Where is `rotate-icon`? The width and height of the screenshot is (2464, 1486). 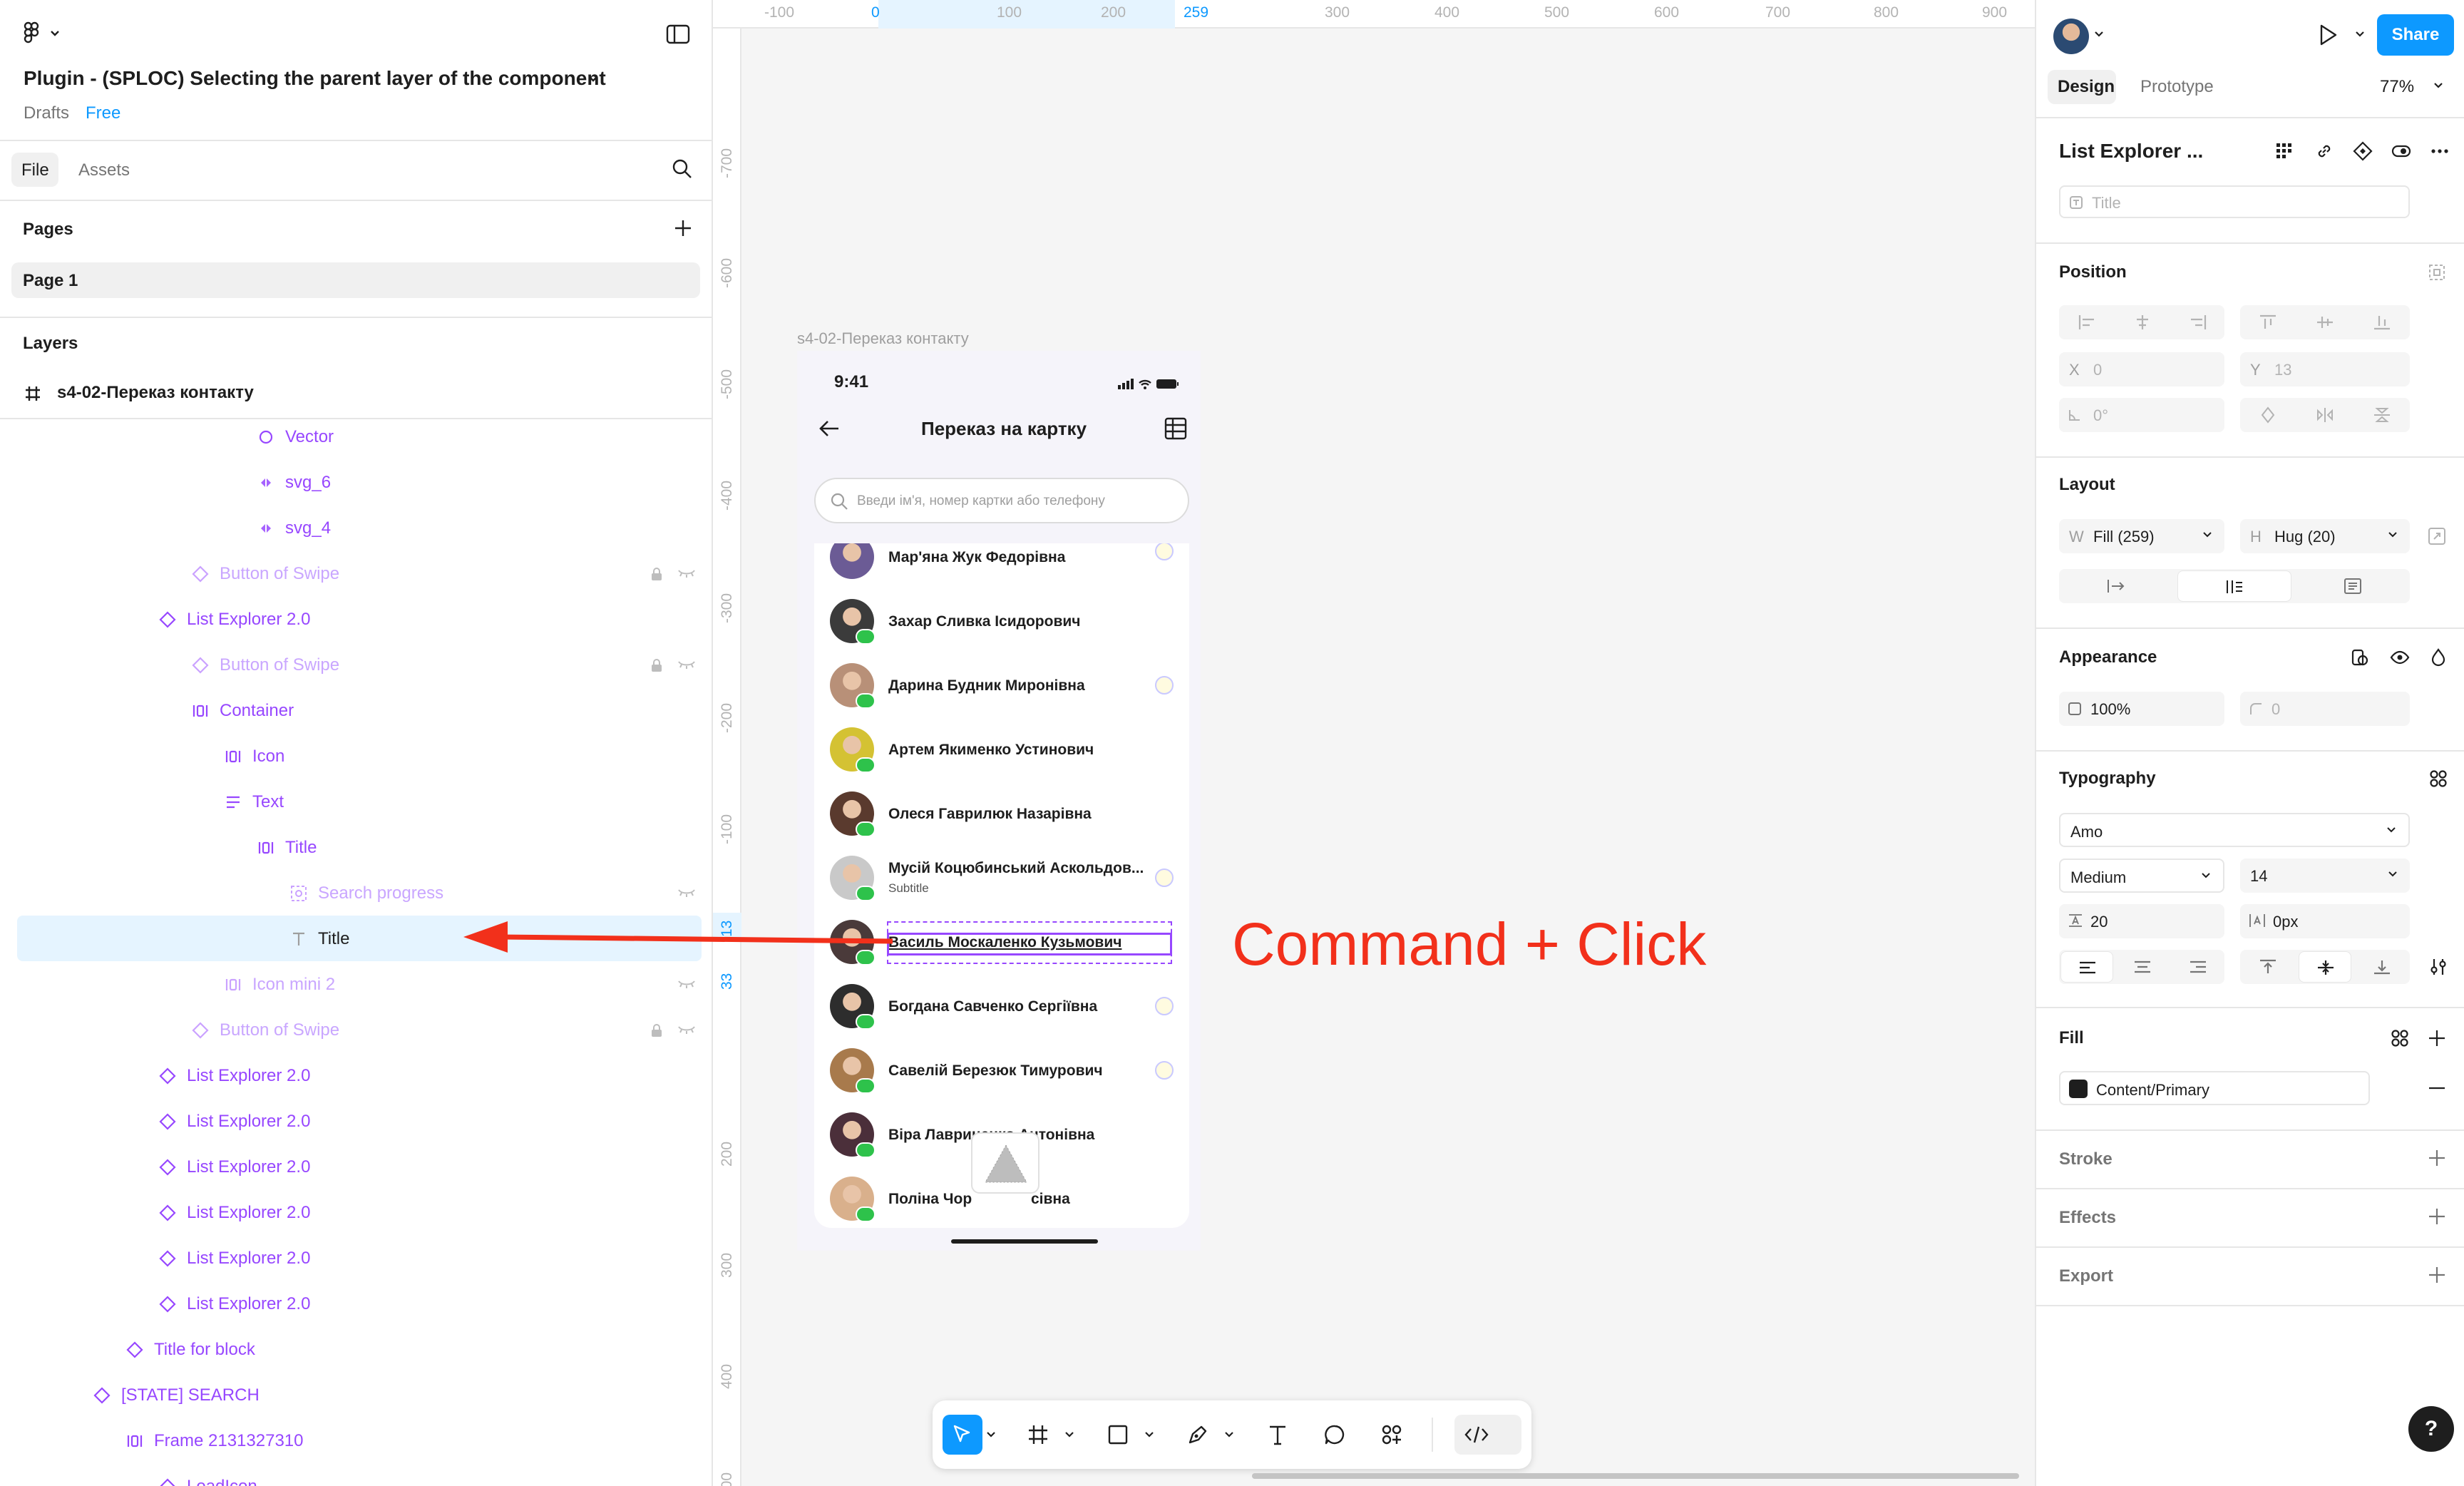 rotate-icon is located at coordinates (2268, 415).